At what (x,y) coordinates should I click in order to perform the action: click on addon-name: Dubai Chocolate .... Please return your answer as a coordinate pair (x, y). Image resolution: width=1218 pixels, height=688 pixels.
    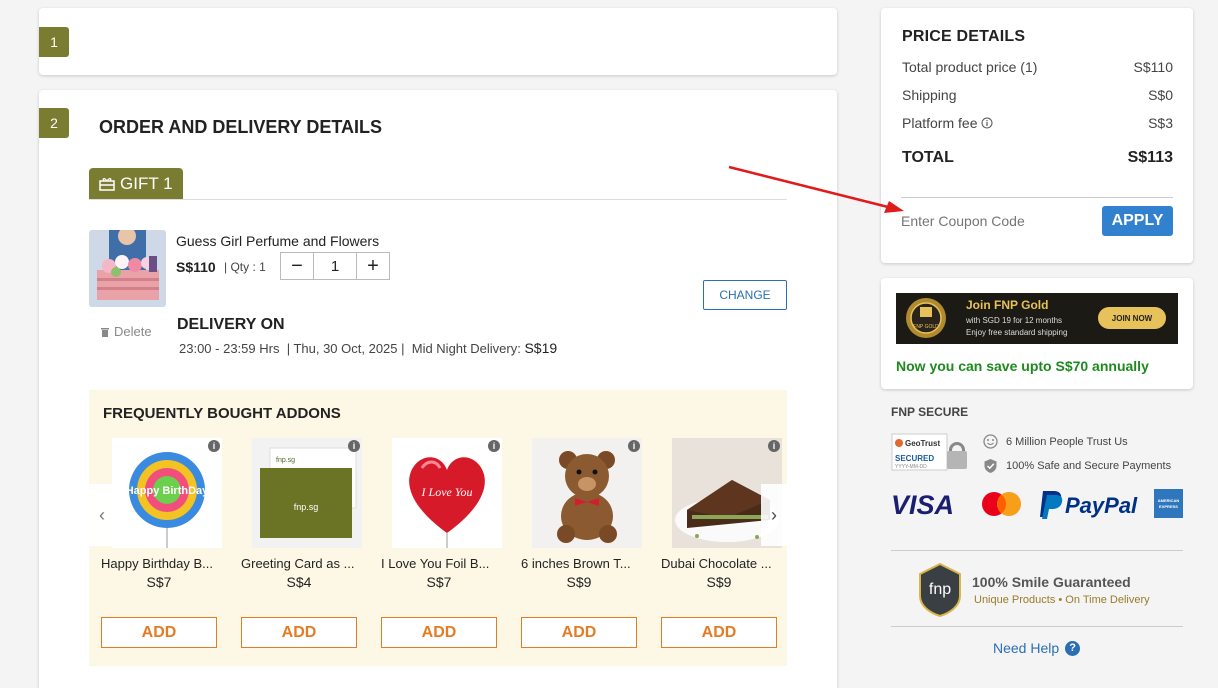
    Looking at the image, I should click on (716, 563).